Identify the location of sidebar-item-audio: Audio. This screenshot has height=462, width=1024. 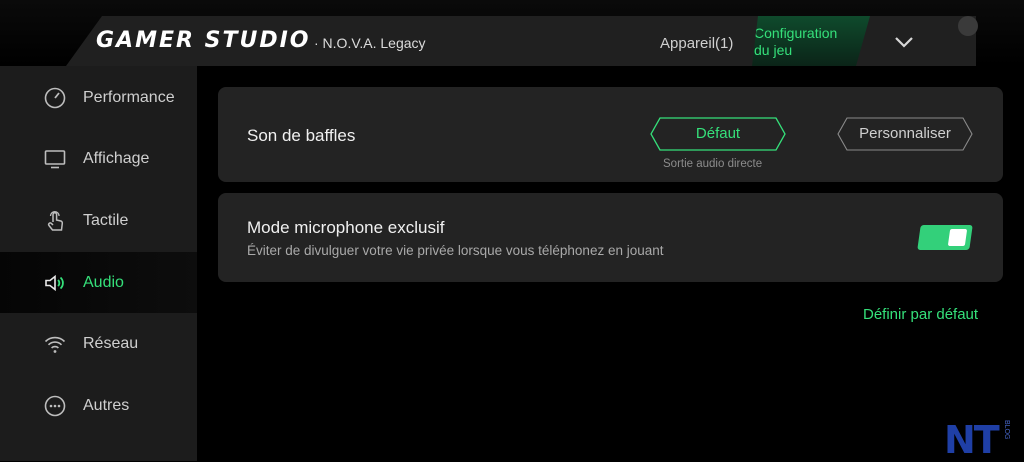
(98, 282).